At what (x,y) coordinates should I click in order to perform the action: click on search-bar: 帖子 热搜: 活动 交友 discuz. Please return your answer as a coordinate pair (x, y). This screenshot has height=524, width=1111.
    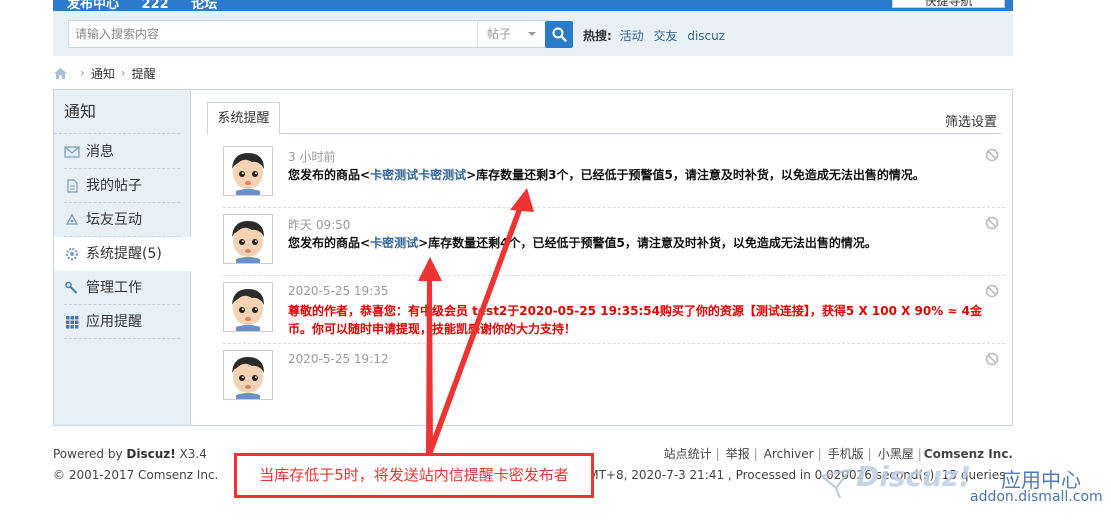
    Looking at the image, I should click on (533, 33).